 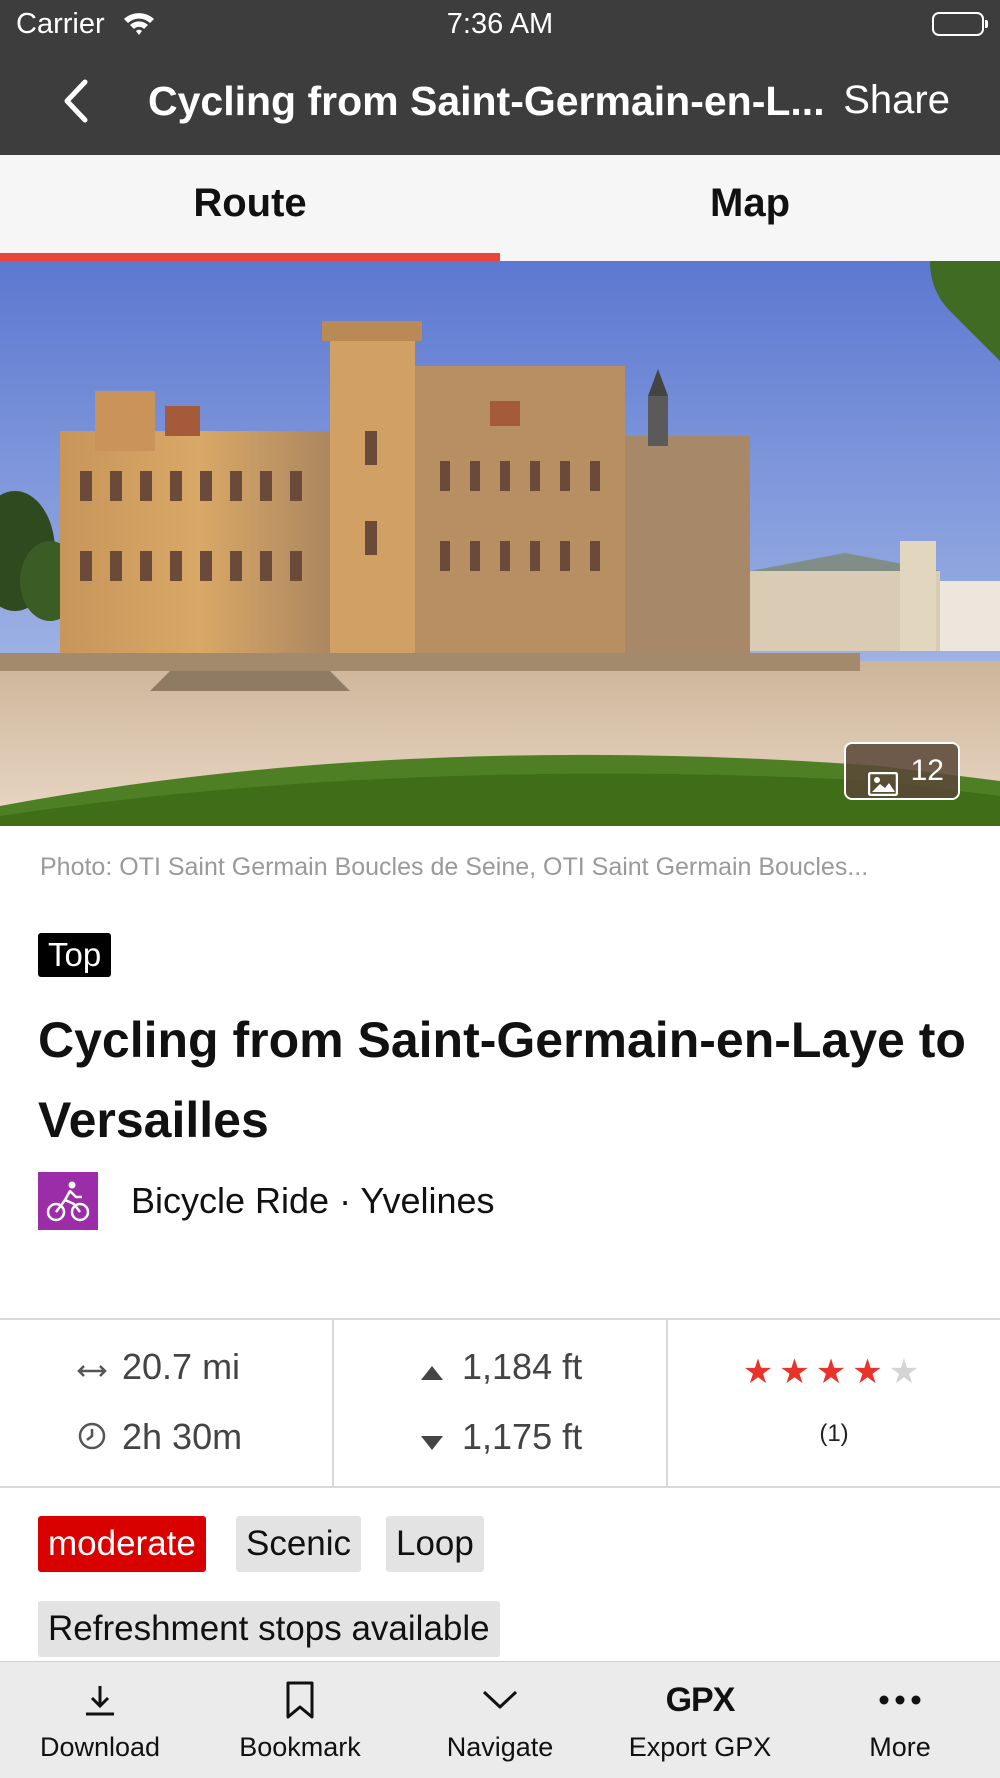 I want to click on tab-route-label: Route, so click(x=250, y=203).